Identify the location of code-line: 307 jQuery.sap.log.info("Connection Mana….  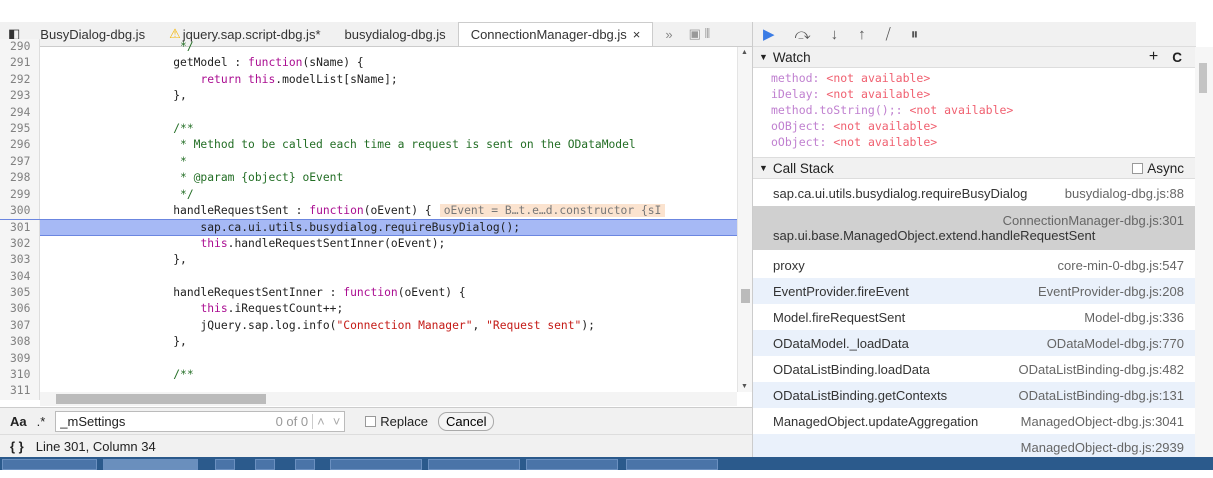
(368, 326).